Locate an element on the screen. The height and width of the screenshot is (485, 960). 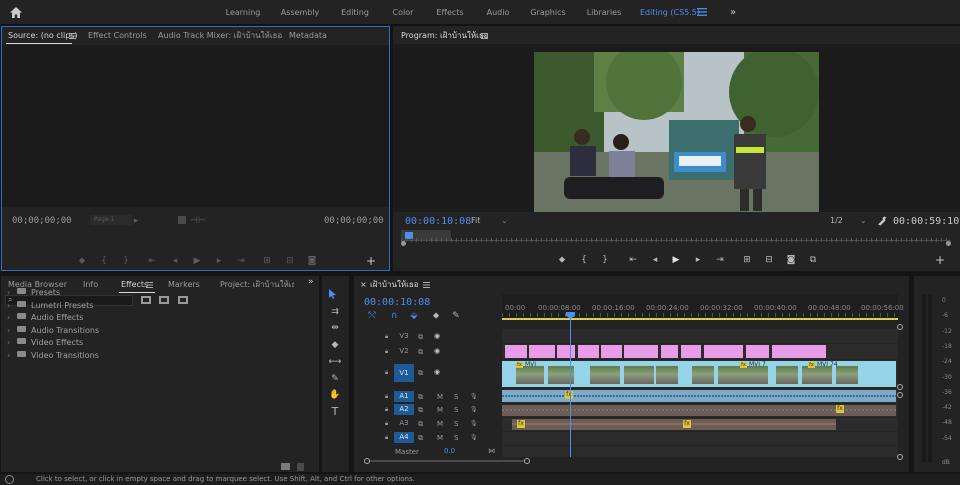
master-volume-value: 0.0 is located at coordinates (449, 451).